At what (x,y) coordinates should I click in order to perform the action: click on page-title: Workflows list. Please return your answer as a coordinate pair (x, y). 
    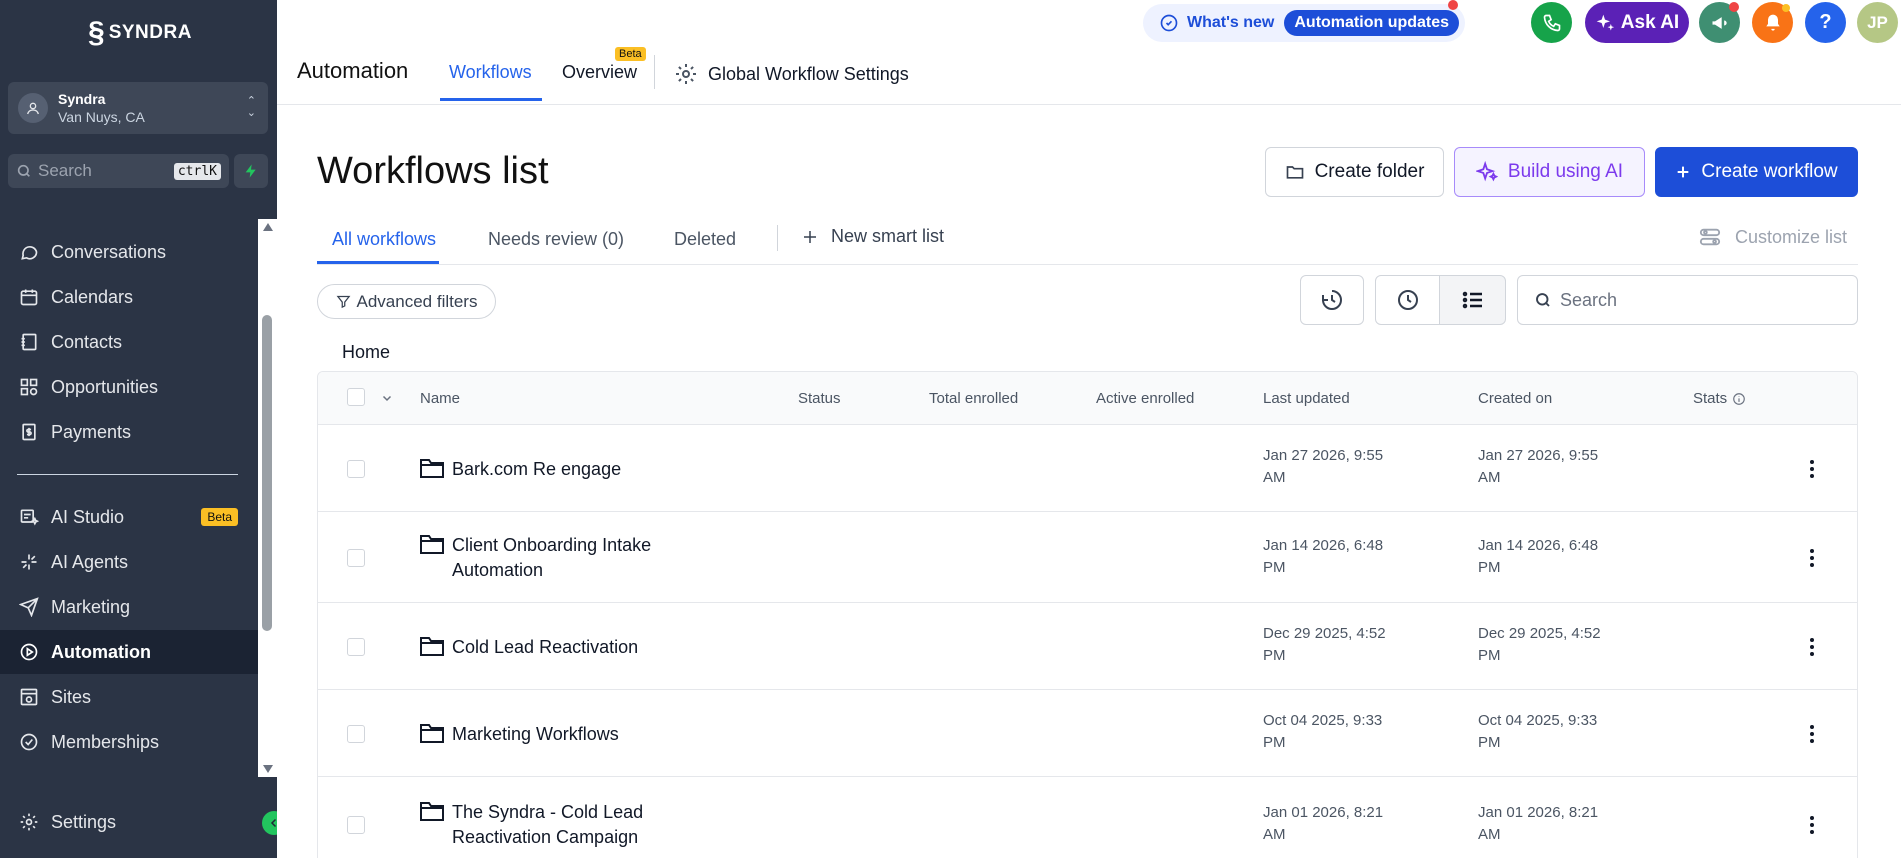
    Looking at the image, I should click on (433, 171).